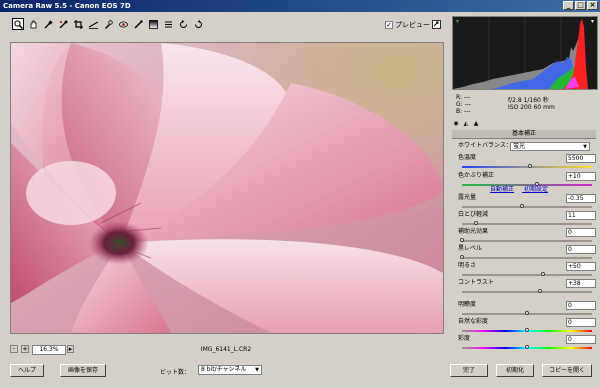 The width and height of the screenshot is (600, 388). I want to click on file-name: IMG_6141_L.CR2, so click(226, 349).